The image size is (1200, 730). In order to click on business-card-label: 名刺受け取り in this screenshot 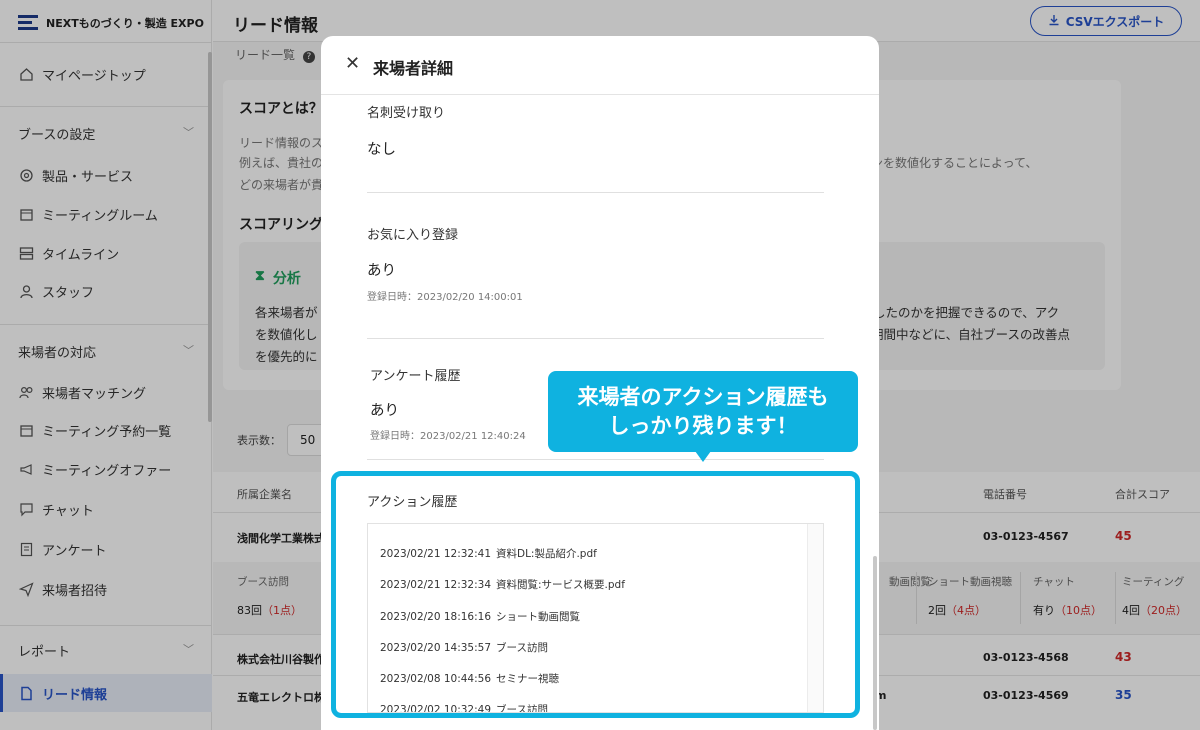, I will do `click(406, 113)`.